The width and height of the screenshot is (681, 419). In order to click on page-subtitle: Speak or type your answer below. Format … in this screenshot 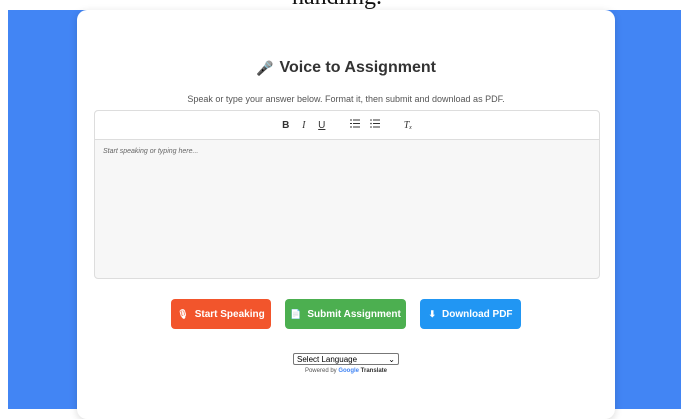, I will do `click(346, 99)`.